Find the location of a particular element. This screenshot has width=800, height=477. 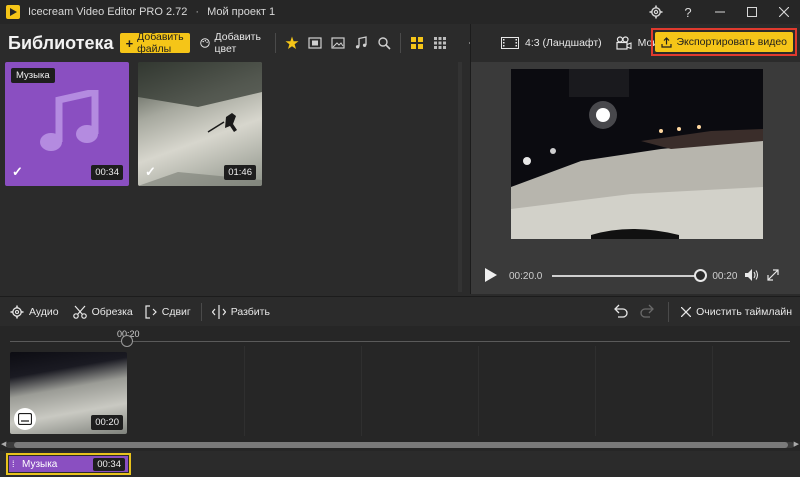

project-name: Мой проект 1 is located at coordinates (241, 12).